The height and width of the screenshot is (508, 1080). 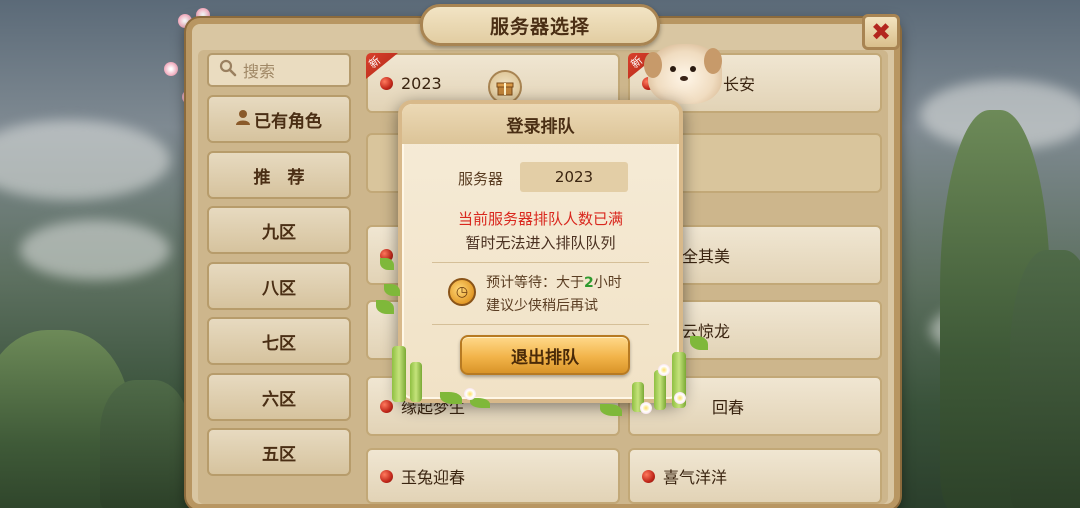 What do you see at coordinates (755, 476) in the screenshot?
I see `server-card: 喜气洋洋` at bounding box center [755, 476].